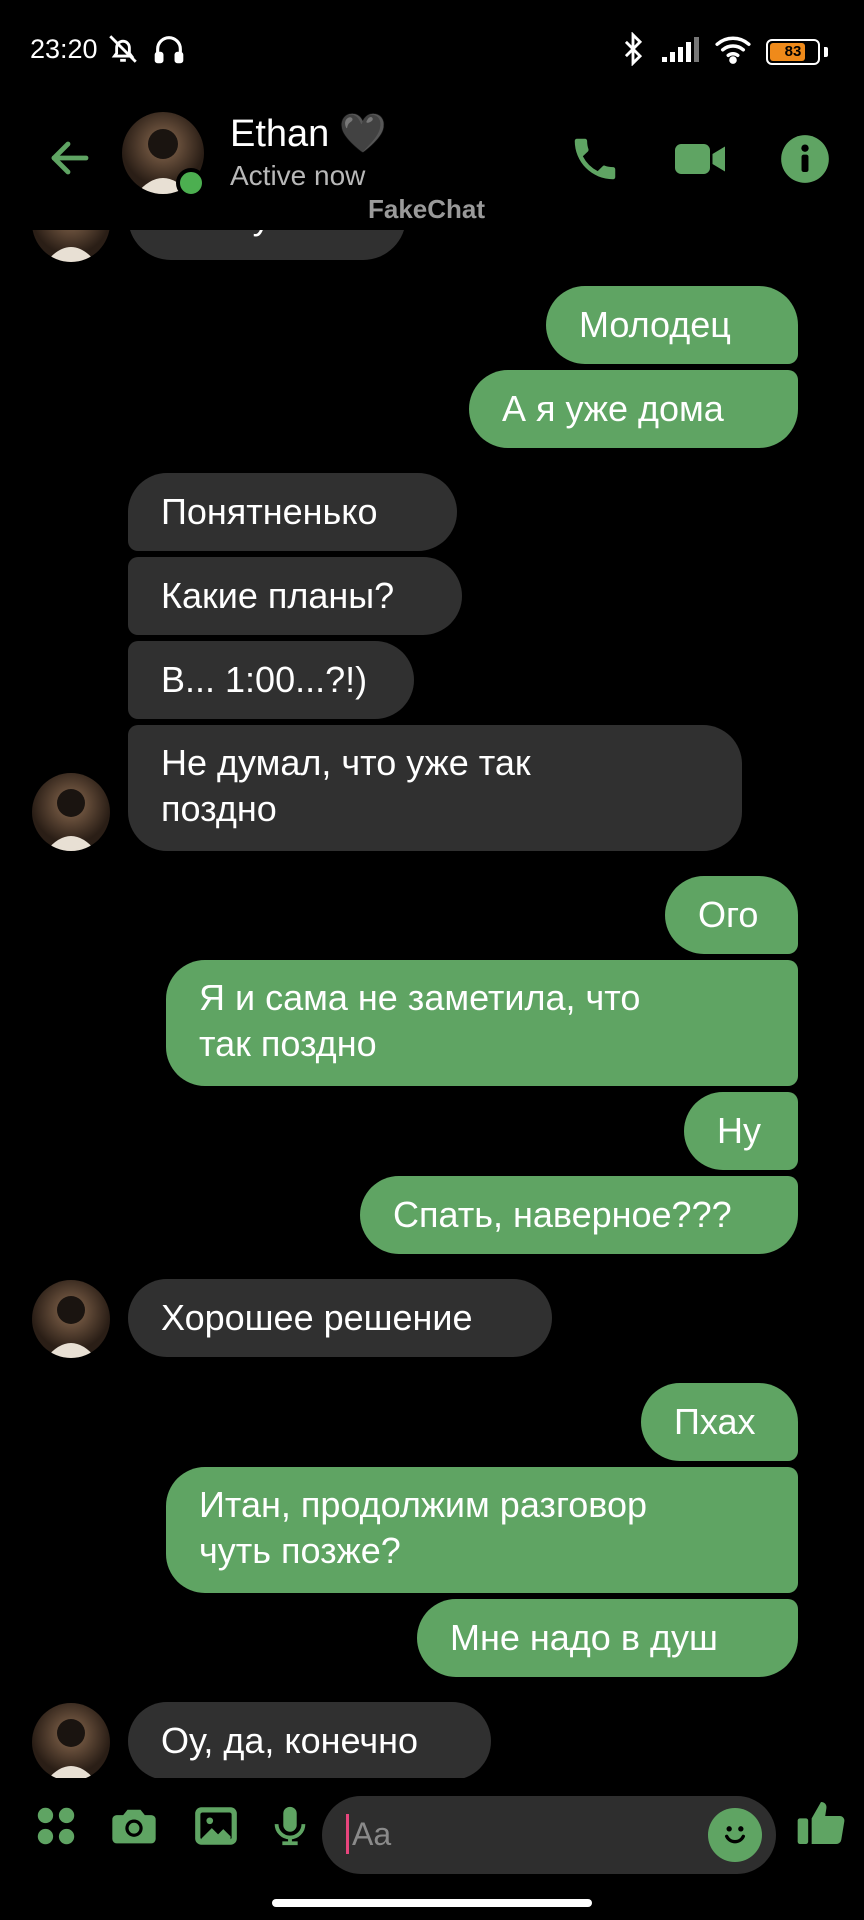 The image size is (864, 1920). I want to click on message-text: Понятненько, so click(269, 511).